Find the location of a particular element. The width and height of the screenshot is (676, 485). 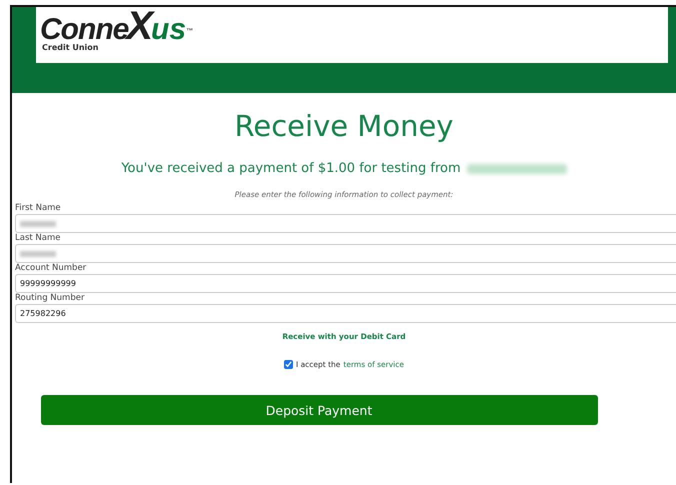

input-field: 99999999999 is located at coordinates (345, 283).